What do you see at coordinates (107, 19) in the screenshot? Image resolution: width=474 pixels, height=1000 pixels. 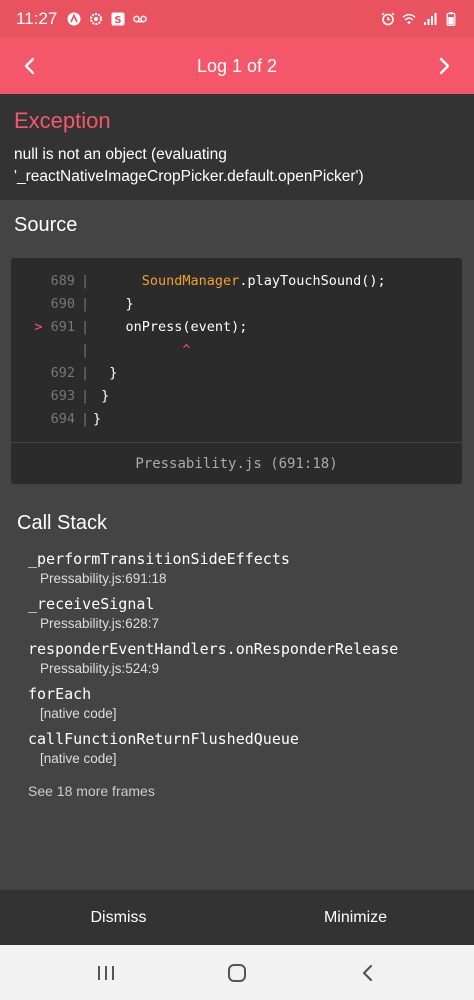 I see `status-icons-left: S` at bounding box center [107, 19].